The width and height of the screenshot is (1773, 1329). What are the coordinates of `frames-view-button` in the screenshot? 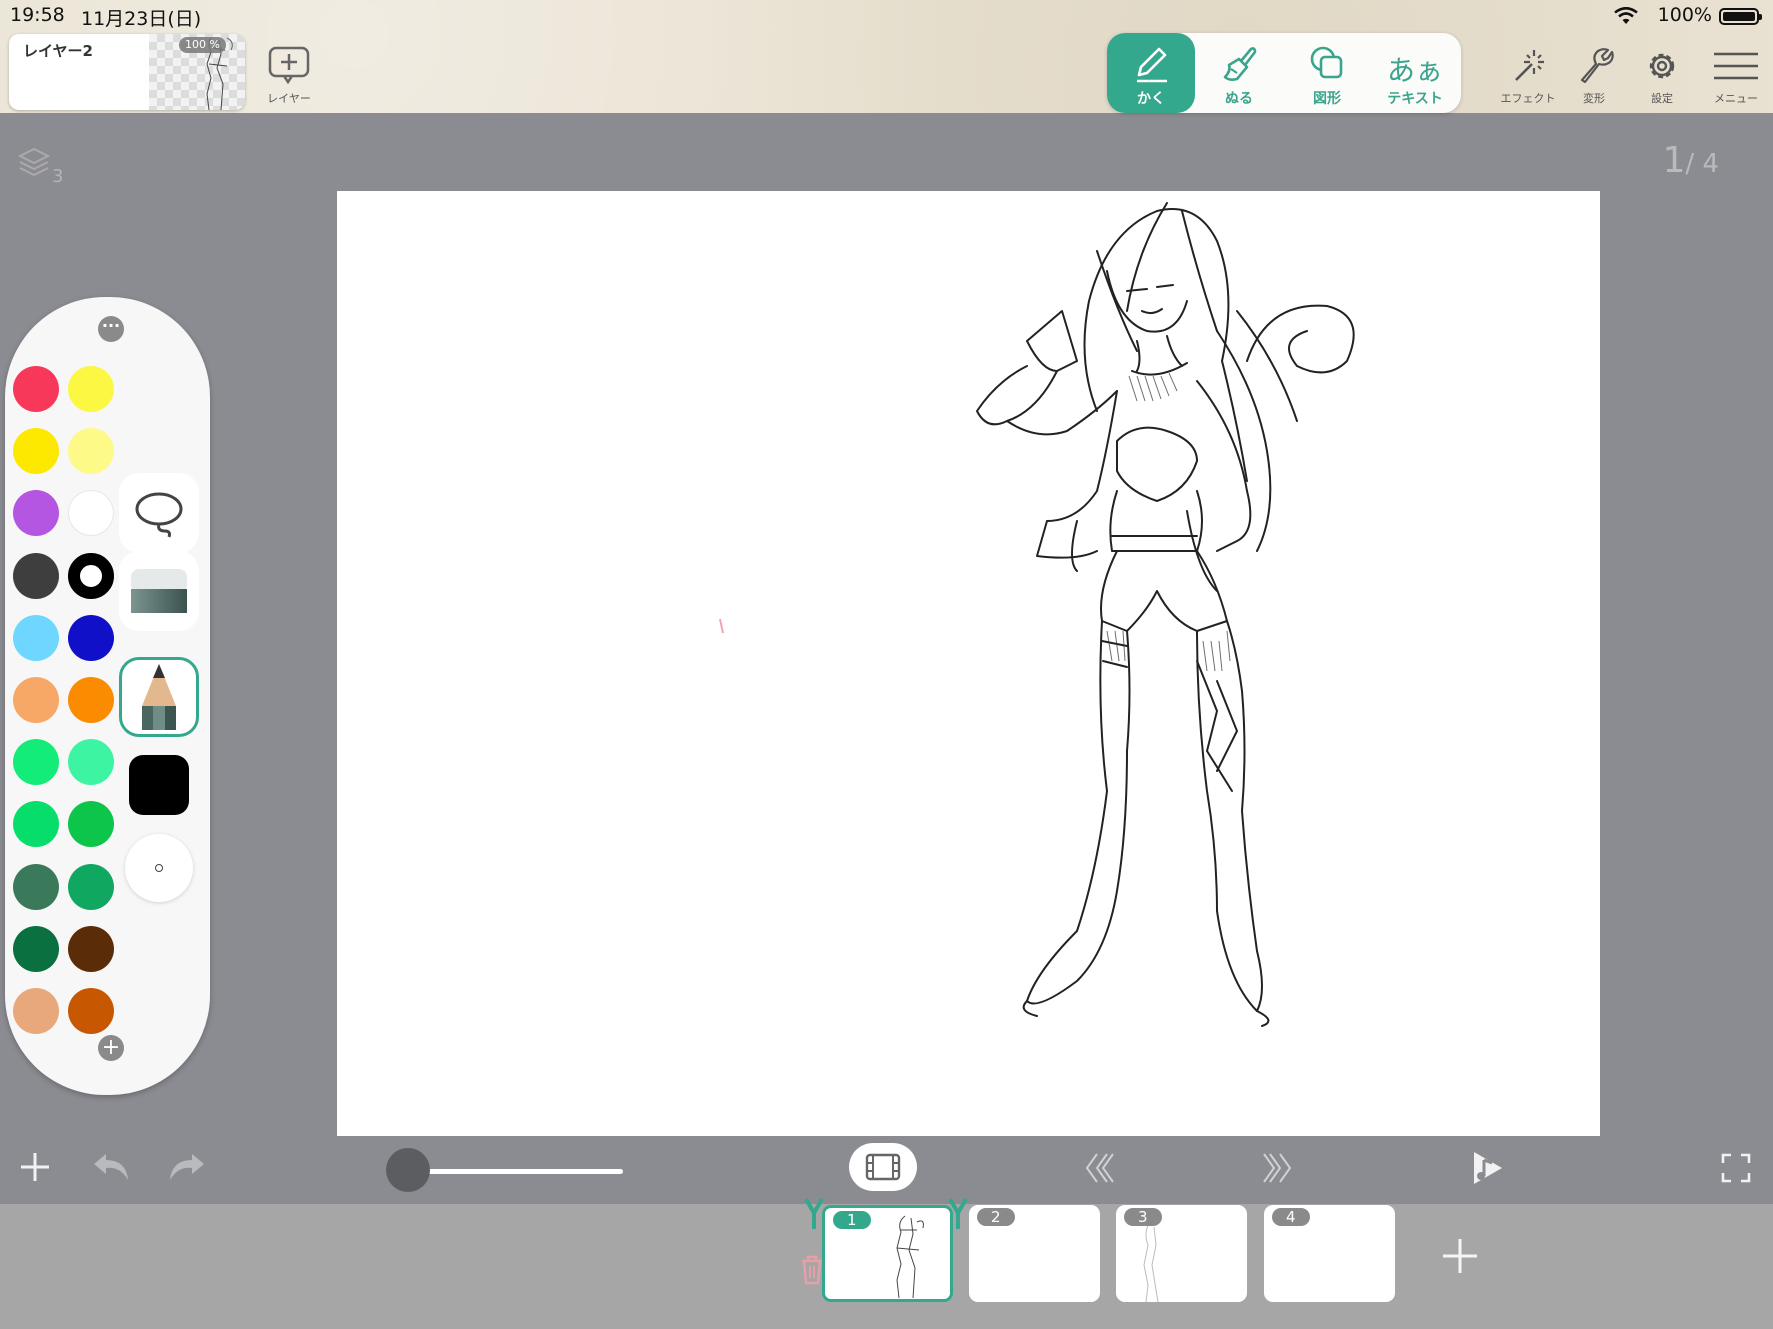 It's located at (883, 1167).